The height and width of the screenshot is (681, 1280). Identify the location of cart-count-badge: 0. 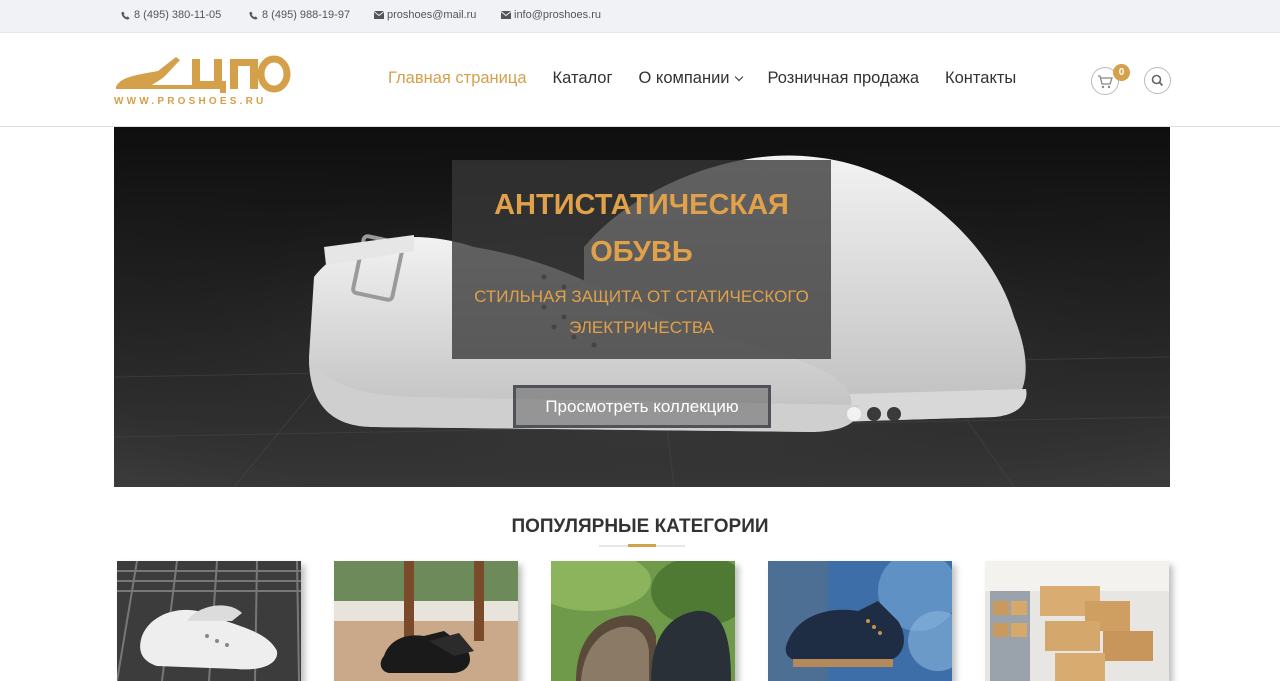
(1121, 72).